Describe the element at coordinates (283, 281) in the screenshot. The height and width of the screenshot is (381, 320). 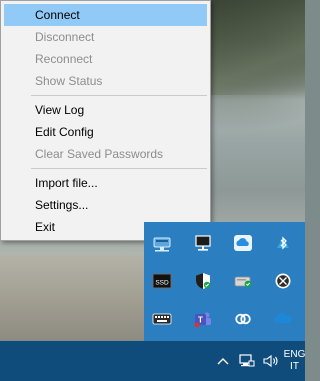
I see `xbox-icon` at that location.